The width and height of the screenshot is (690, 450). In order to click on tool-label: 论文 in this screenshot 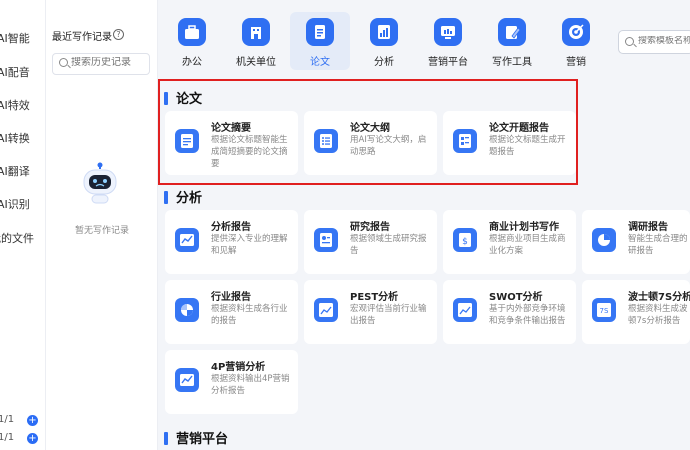, I will do `click(320, 62)`.